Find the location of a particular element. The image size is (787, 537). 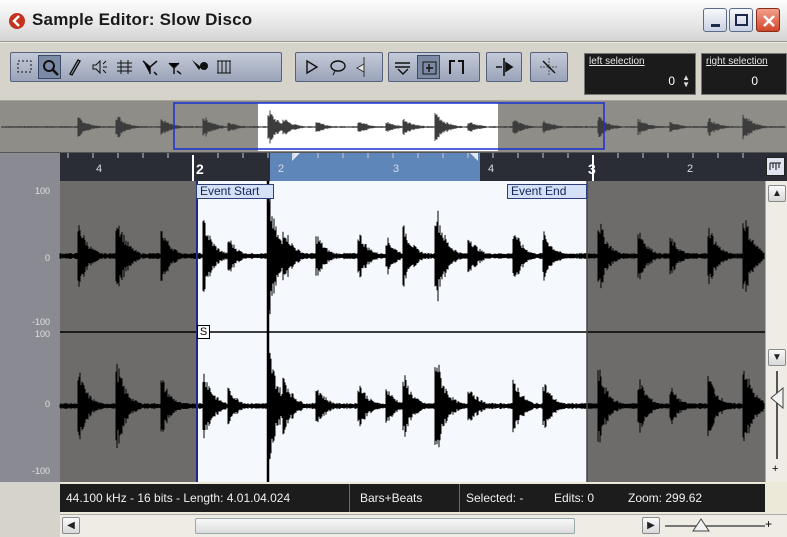

scroll-right-button: ▶ is located at coordinates (651, 525).